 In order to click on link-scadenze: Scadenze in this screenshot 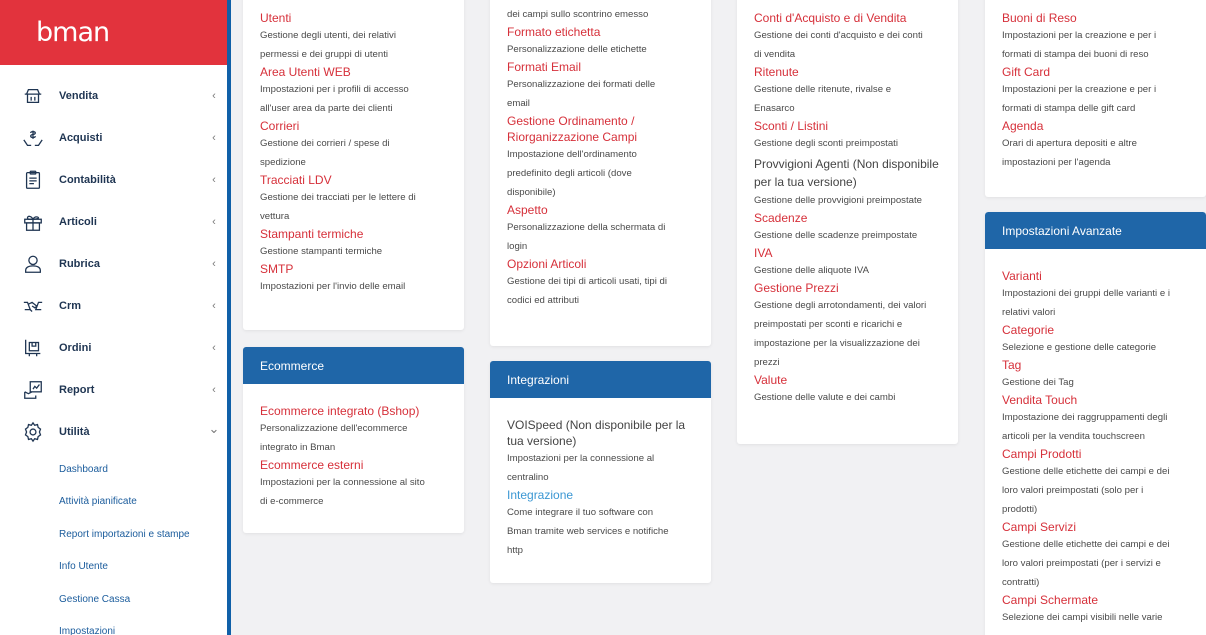, I will do `click(847, 218)`.